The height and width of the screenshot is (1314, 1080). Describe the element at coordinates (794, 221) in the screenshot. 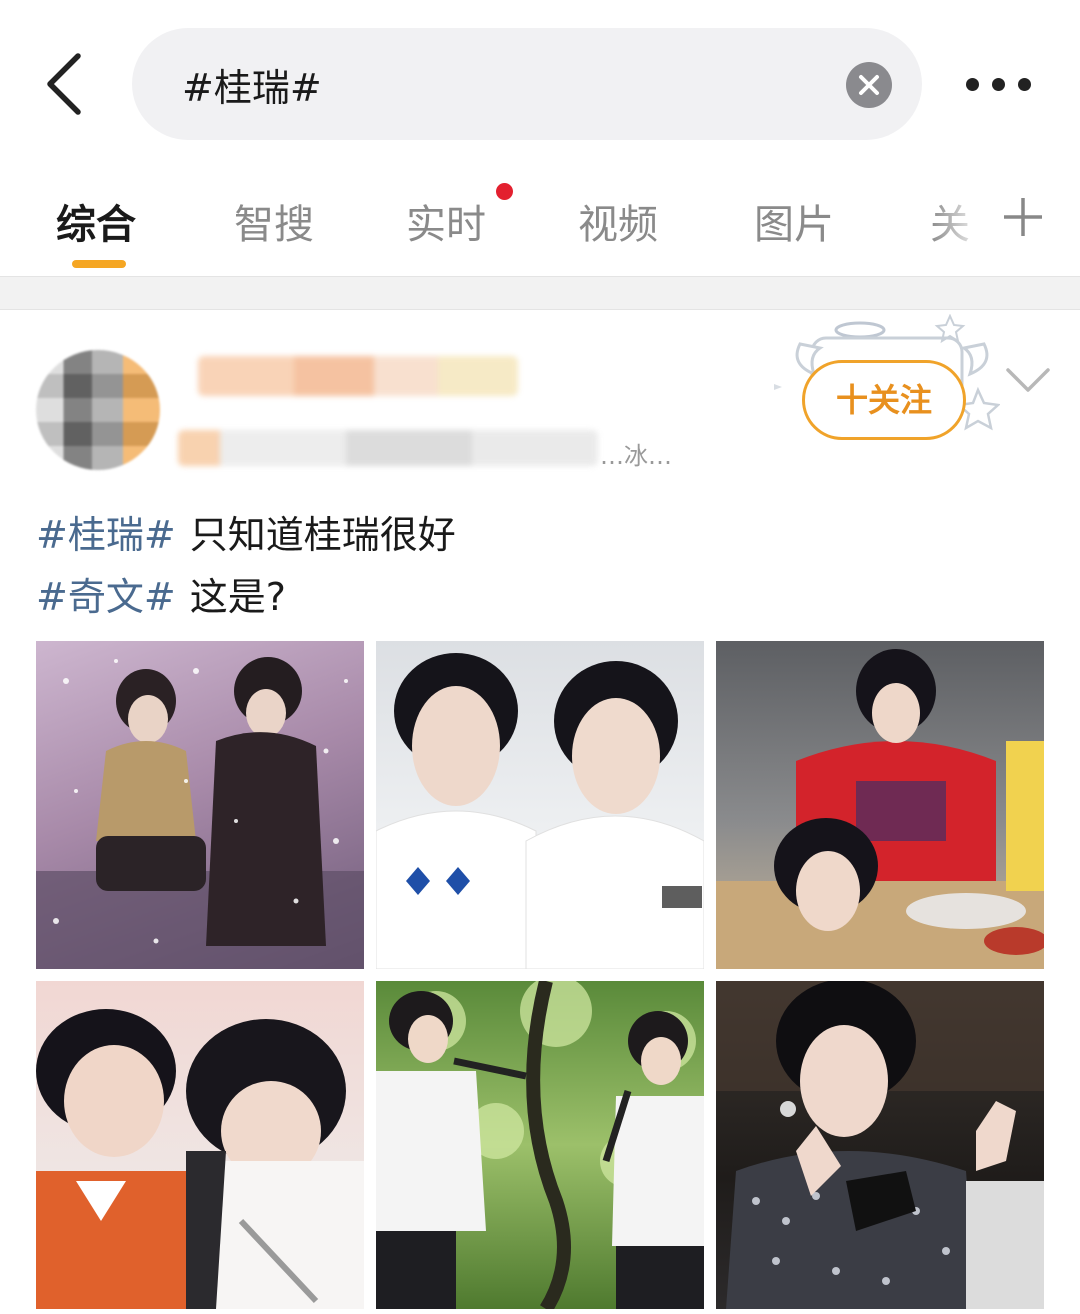

I see `tab-images: 图片` at that location.